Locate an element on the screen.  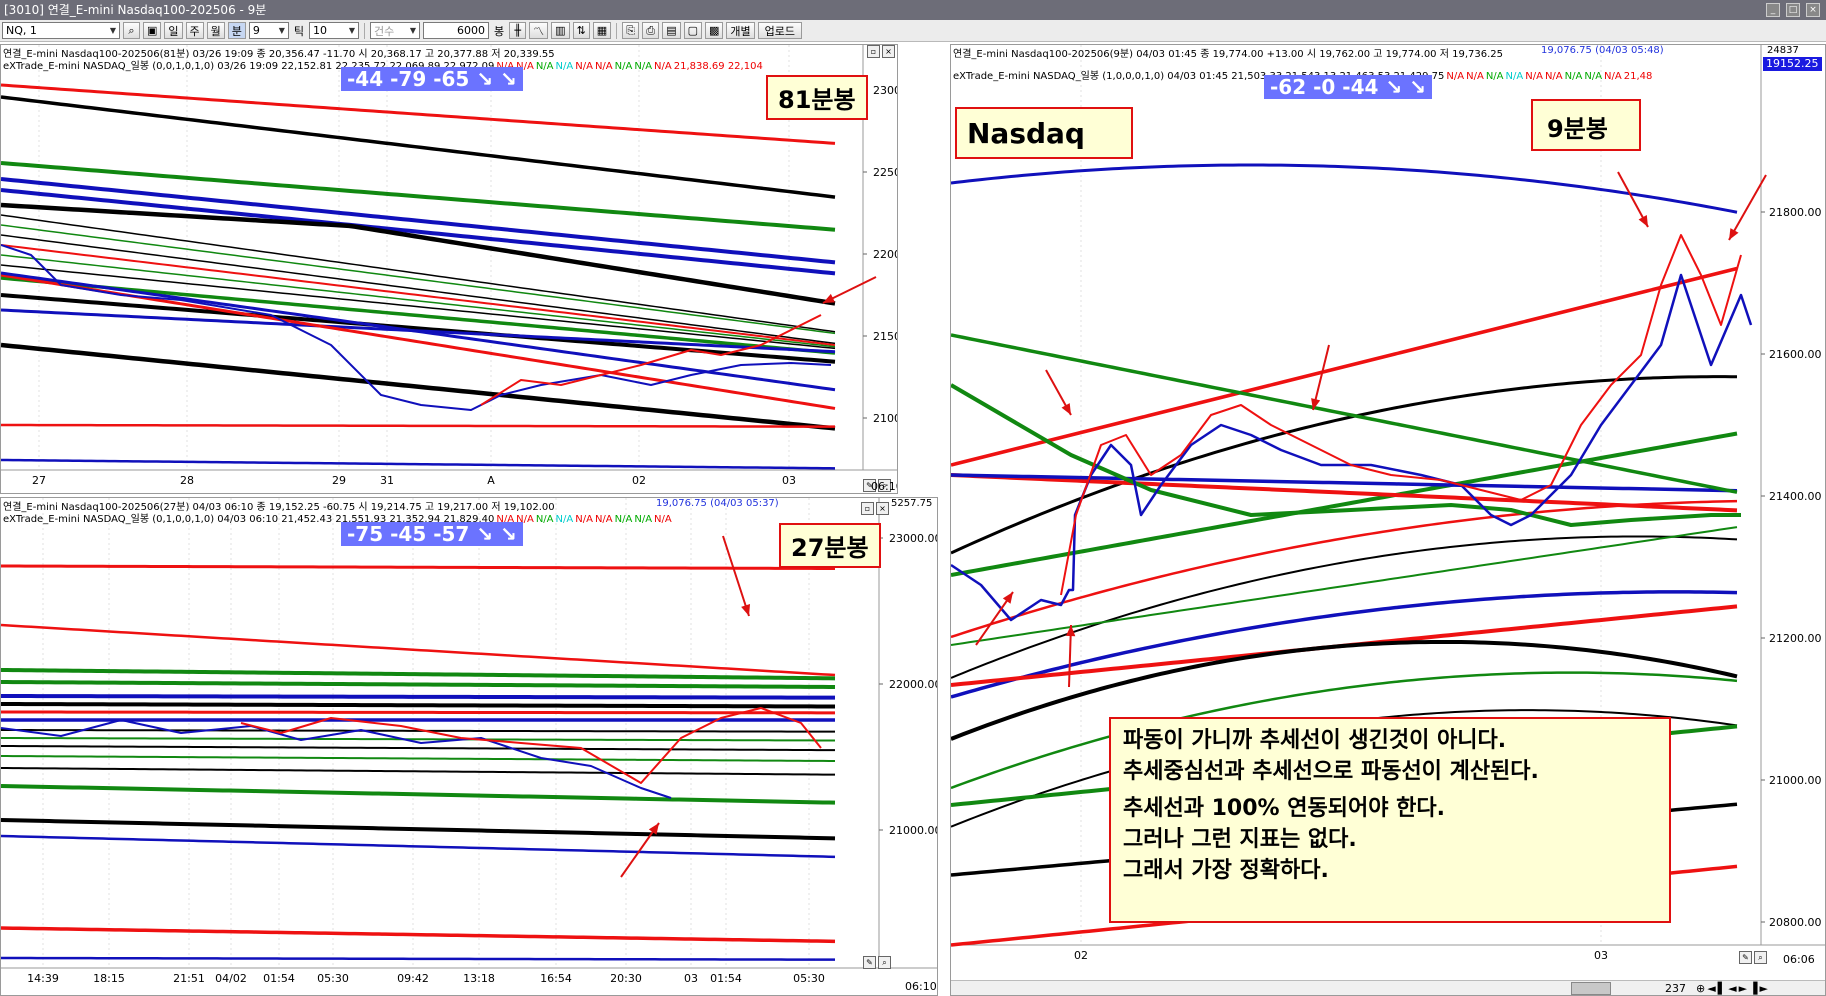
note-line: 그러나 그런 지표는 없다. is located at coordinates (1240, 839).